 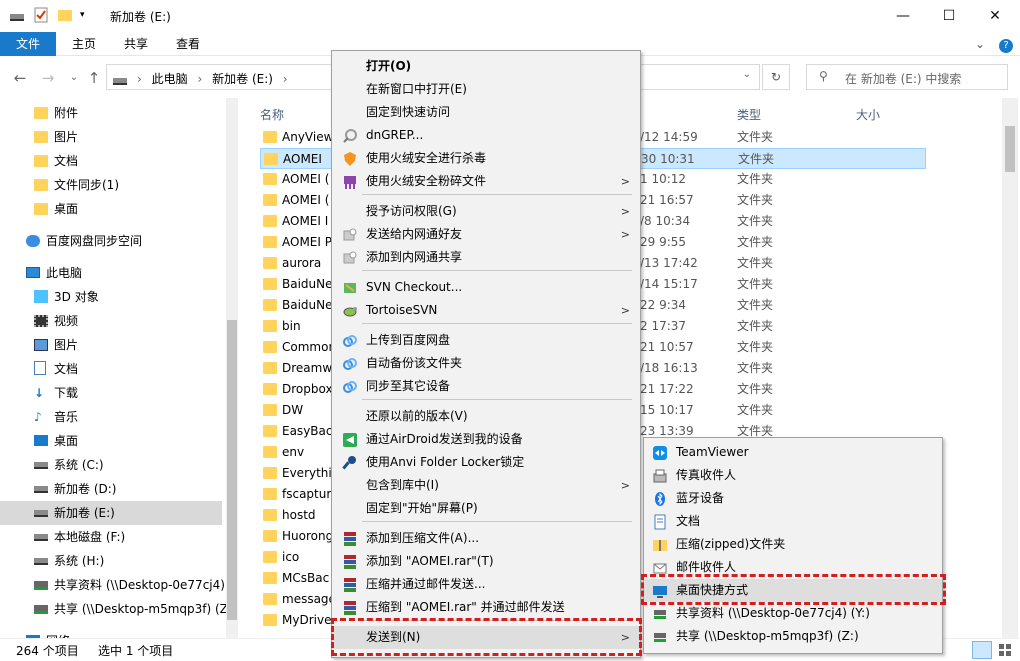 I want to click on file-type: 文件夹, so click(x=755, y=410).